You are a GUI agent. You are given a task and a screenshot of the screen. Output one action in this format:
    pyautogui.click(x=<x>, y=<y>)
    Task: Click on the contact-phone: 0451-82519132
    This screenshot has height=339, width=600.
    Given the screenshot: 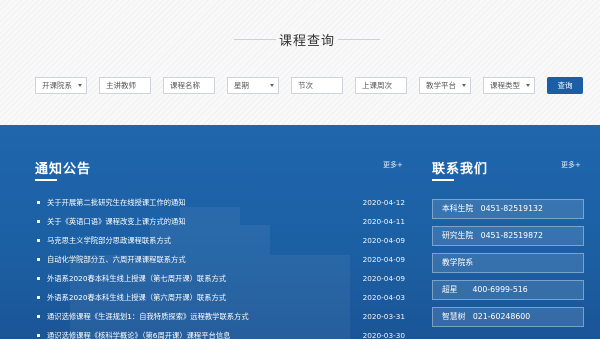 What is the action you would take?
    pyautogui.click(x=511, y=208)
    